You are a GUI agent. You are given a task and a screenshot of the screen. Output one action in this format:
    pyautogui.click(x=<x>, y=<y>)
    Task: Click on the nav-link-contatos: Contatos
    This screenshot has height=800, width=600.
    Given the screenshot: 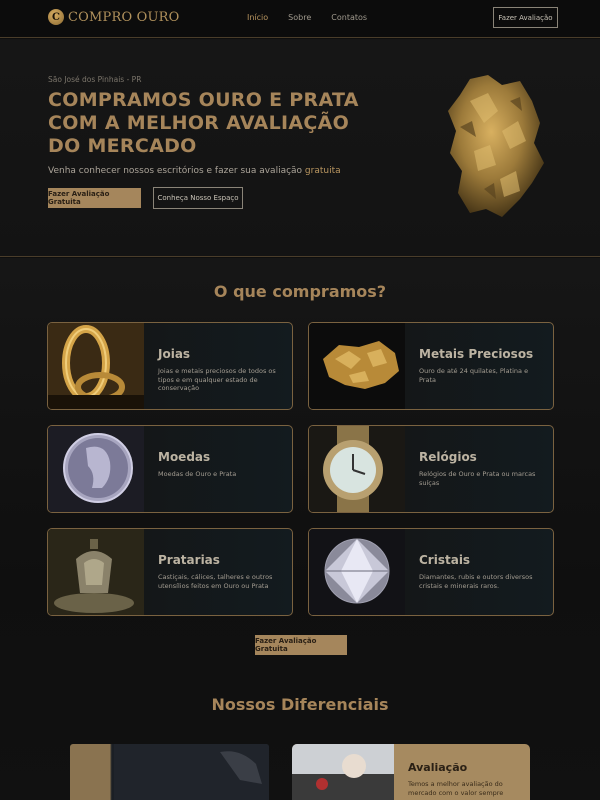 What is the action you would take?
    pyautogui.click(x=349, y=17)
    